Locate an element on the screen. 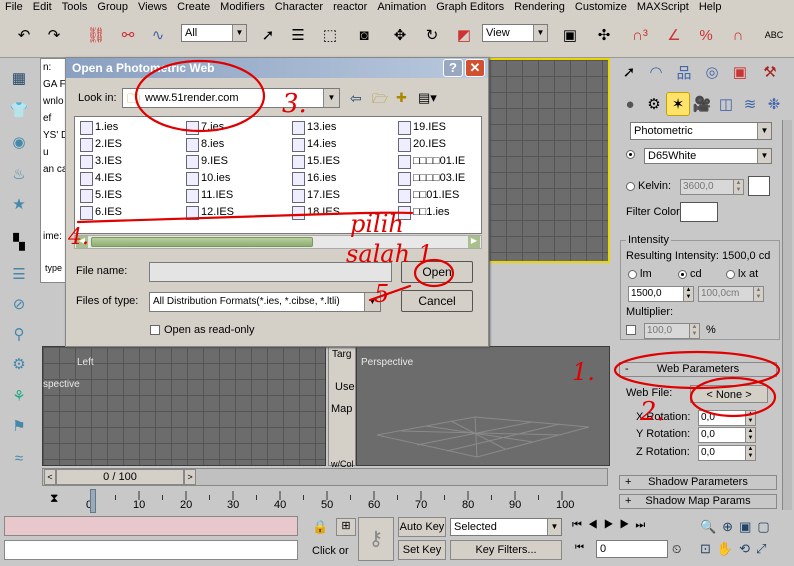 The height and width of the screenshot is (566, 794). scroll-right-icon: ▶ is located at coordinates (474, 242).